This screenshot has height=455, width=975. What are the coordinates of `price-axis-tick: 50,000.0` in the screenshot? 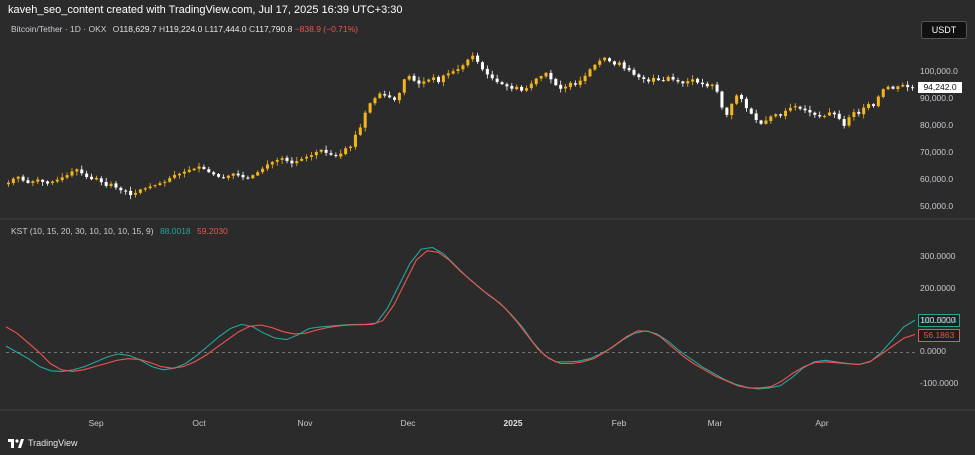 It's located at (937, 205).